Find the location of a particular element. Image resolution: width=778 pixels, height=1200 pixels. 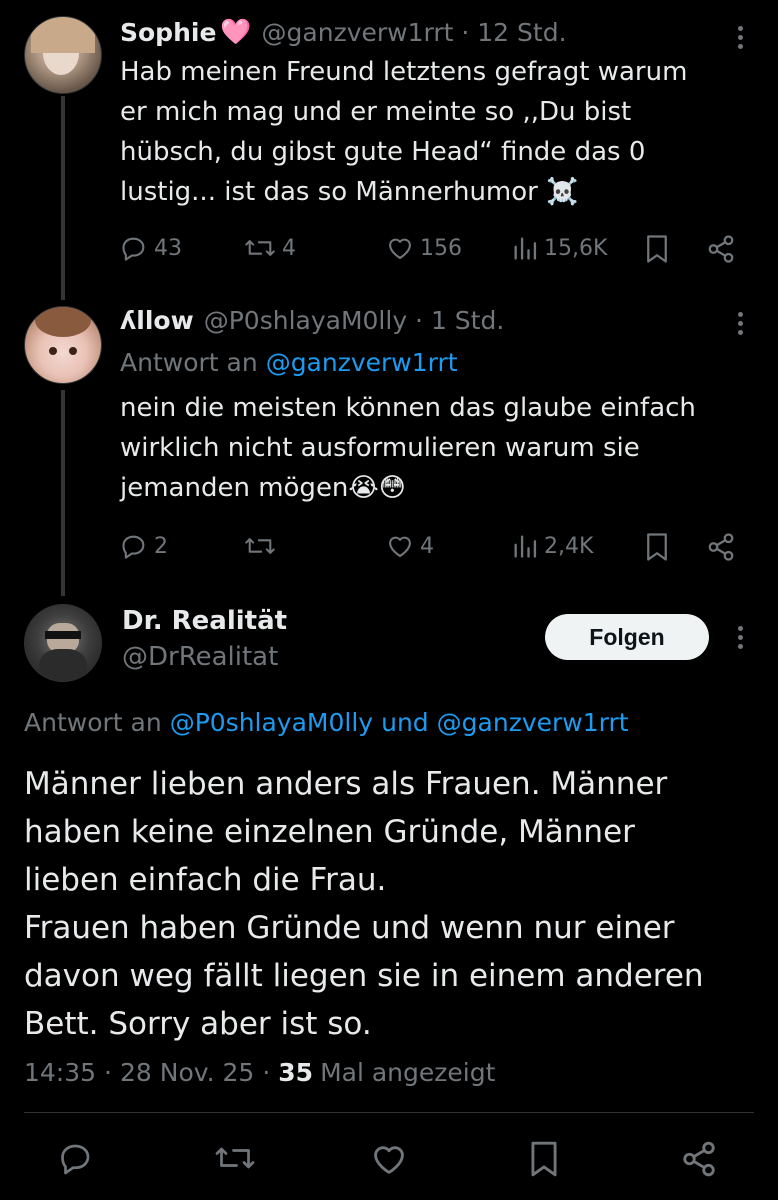

views-count: 2,4K is located at coordinates (569, 546).